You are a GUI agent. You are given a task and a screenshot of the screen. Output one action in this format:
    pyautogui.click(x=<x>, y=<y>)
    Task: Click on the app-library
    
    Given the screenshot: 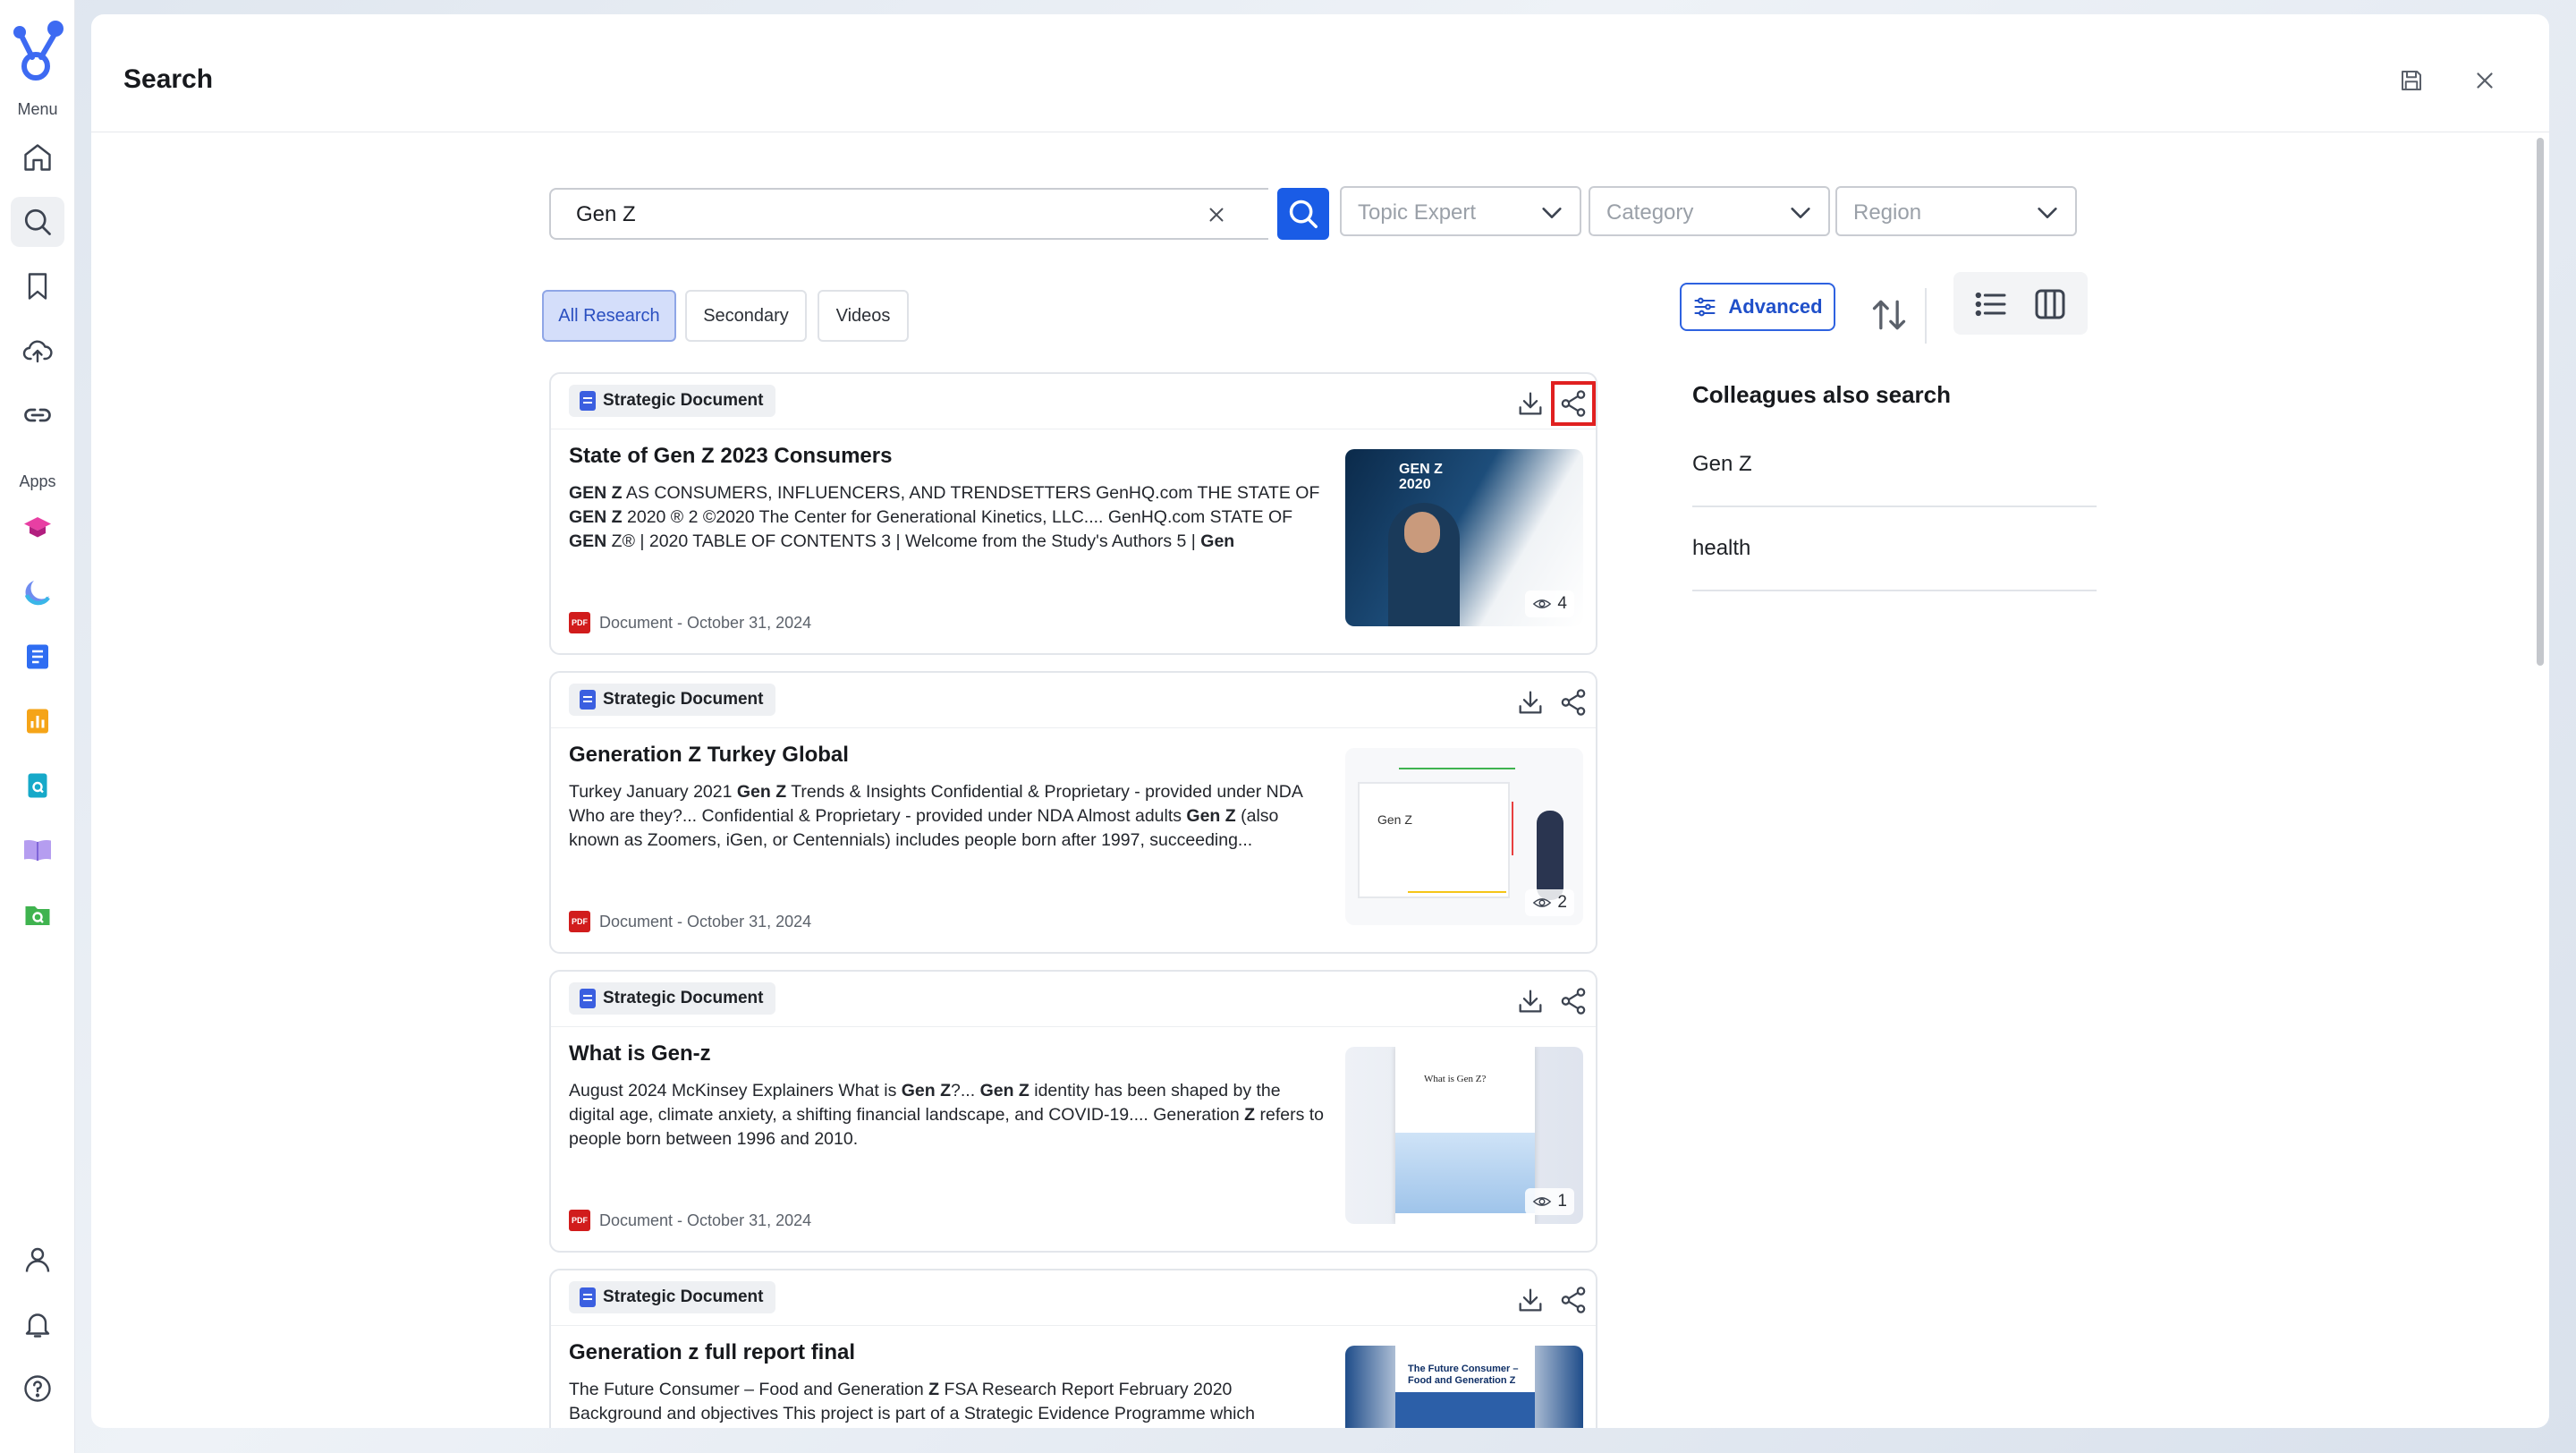 What is the action you would take?
    pyautogui.click(x=37, y=850)
    